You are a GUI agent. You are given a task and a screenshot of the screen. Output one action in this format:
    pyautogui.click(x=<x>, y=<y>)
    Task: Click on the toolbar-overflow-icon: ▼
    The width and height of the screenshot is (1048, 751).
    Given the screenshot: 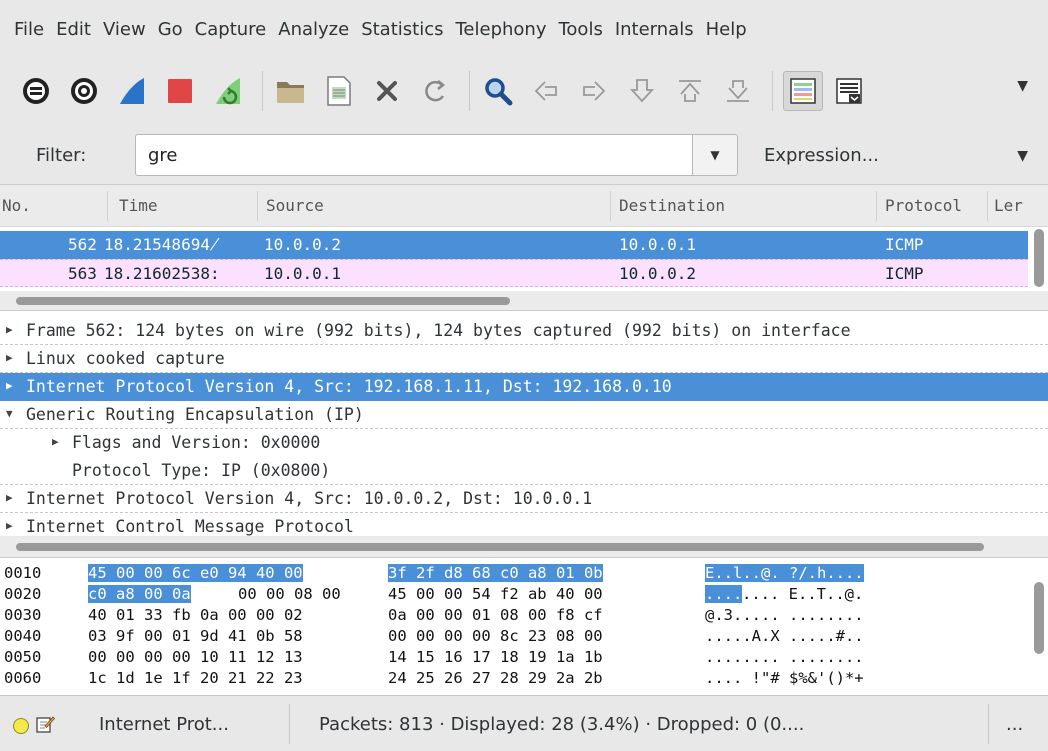 What is the action you would take?
    pyautogui.click(x=1022, y=86)
    